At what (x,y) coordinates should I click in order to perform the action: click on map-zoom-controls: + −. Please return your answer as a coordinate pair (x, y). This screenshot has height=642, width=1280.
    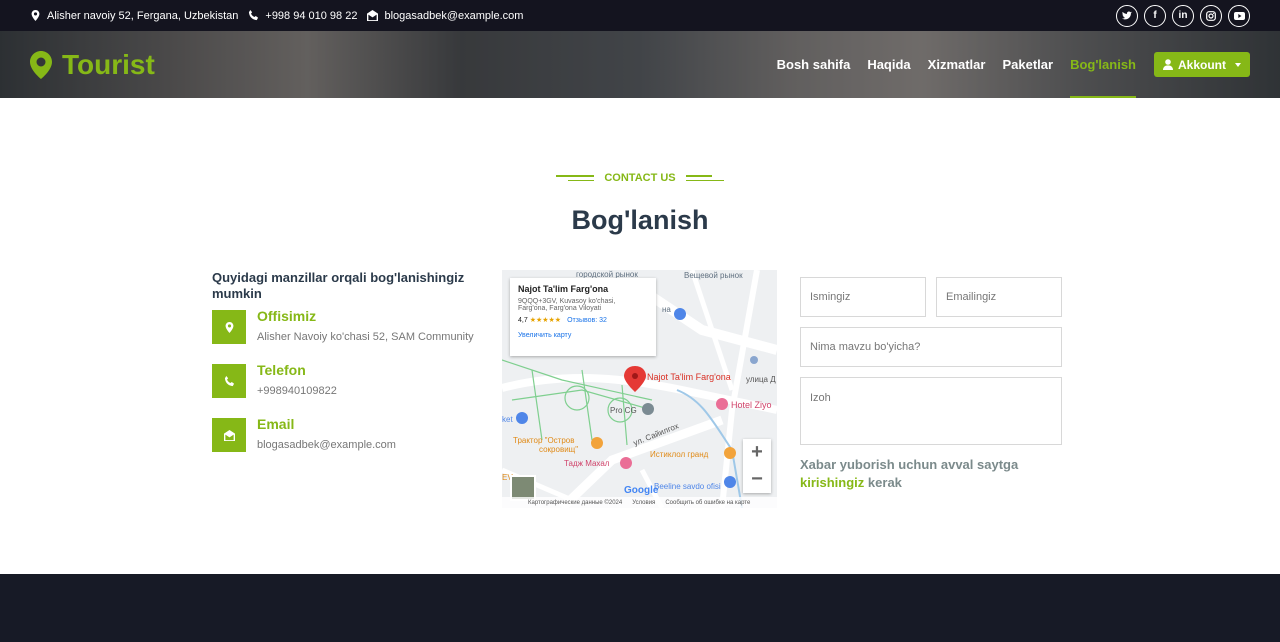
    Looking at the image, I should click on (757, 466).